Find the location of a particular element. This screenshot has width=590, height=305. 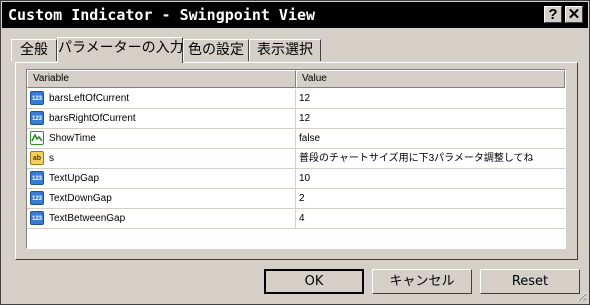

value-cell: false is located at coordinates (430, 139).